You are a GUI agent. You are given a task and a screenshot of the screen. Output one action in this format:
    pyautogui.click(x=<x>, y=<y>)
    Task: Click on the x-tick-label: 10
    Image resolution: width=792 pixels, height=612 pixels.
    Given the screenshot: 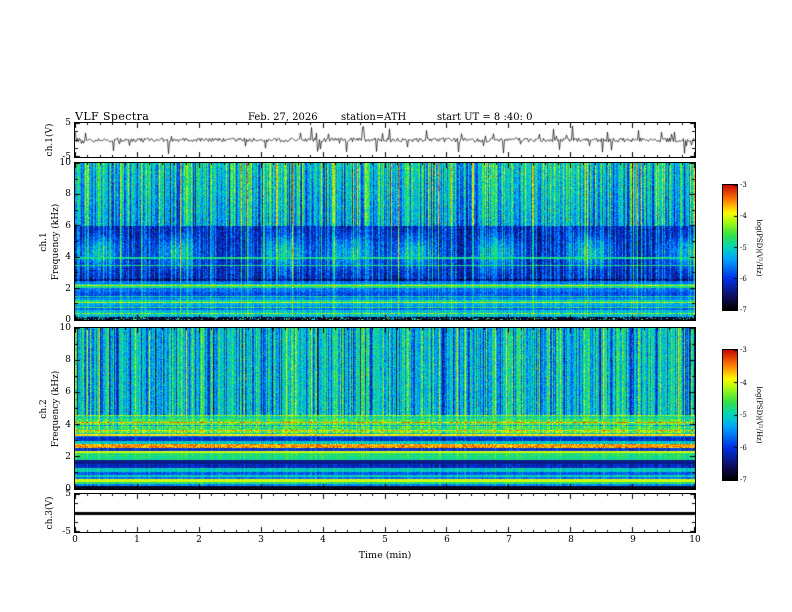 What is the action you would take?
    pyautogui.click(x=695, y=540)
    